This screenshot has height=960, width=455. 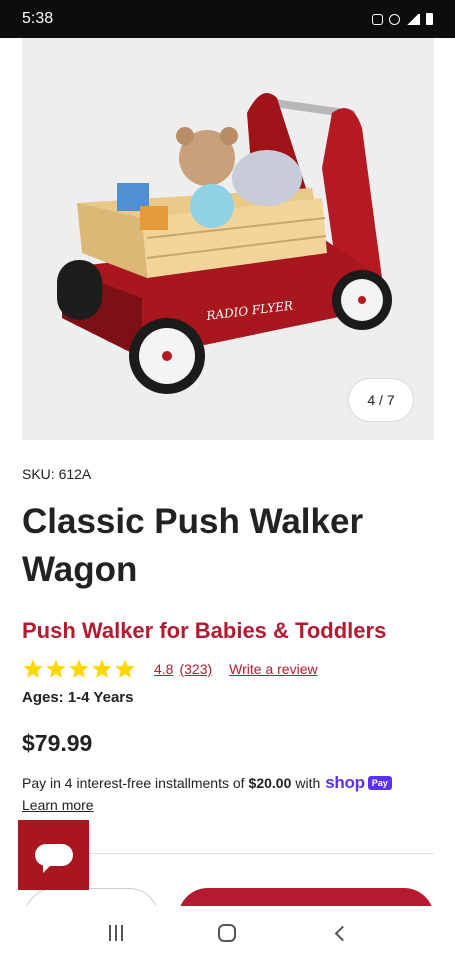 I want to click on home-button, so click(x=227, y=933).